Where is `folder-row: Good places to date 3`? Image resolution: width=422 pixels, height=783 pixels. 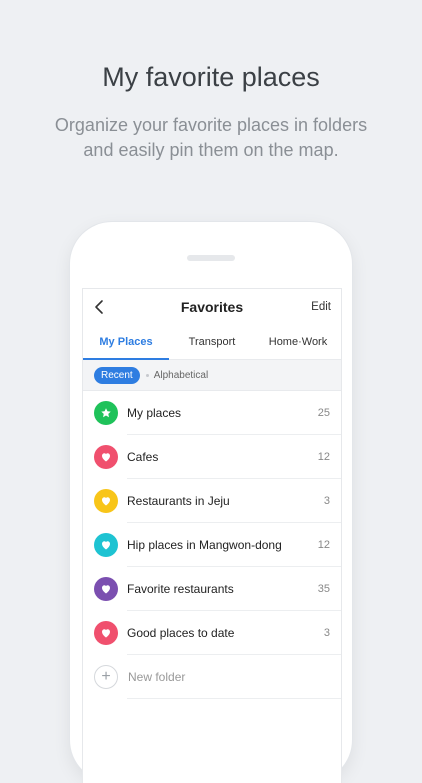
folder-row: Good places to date 3 is located at coordinates (212, 633).